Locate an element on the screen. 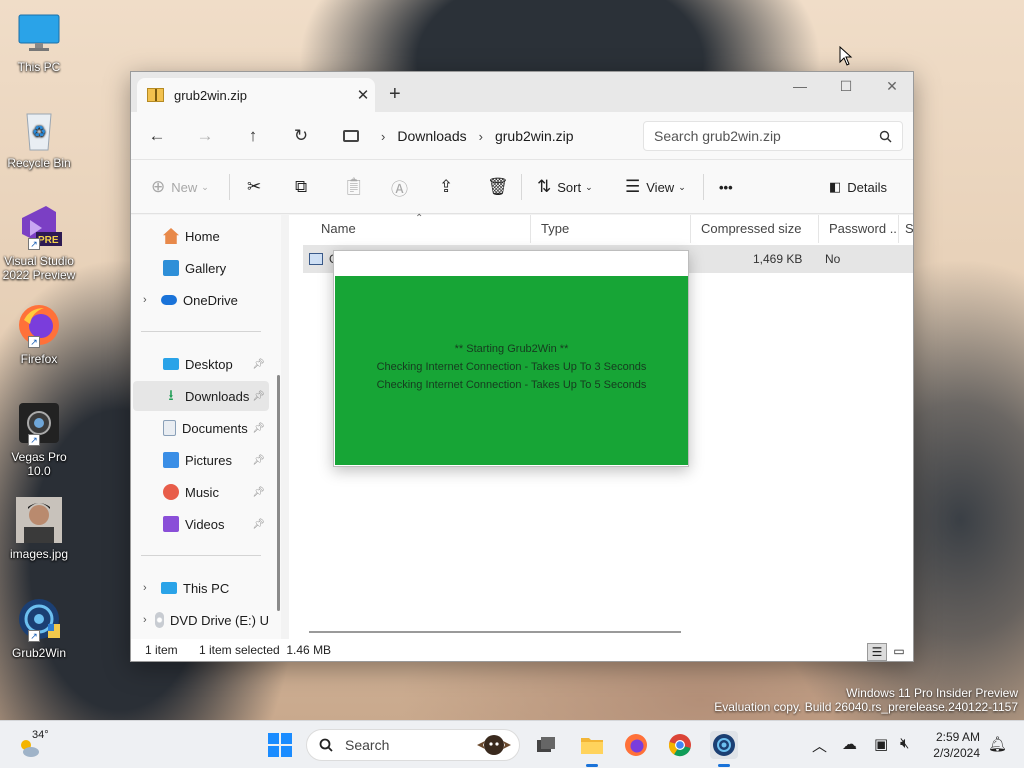 This screenshot has height=768, width=1024. windows-logo-icon is located at coordinates (280, 745).